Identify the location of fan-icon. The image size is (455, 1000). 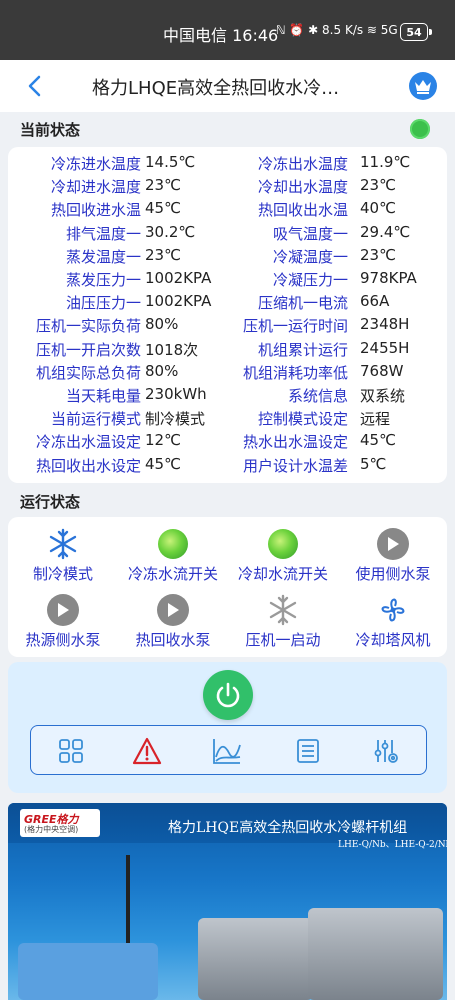
(393, 610).